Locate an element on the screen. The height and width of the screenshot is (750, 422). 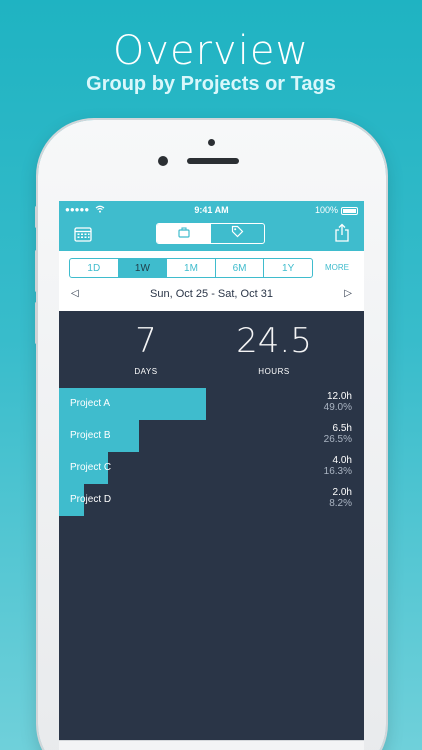
time-range-tabs: 1D 1W 1M 6M 1Y is located at coordinates (191, 268).